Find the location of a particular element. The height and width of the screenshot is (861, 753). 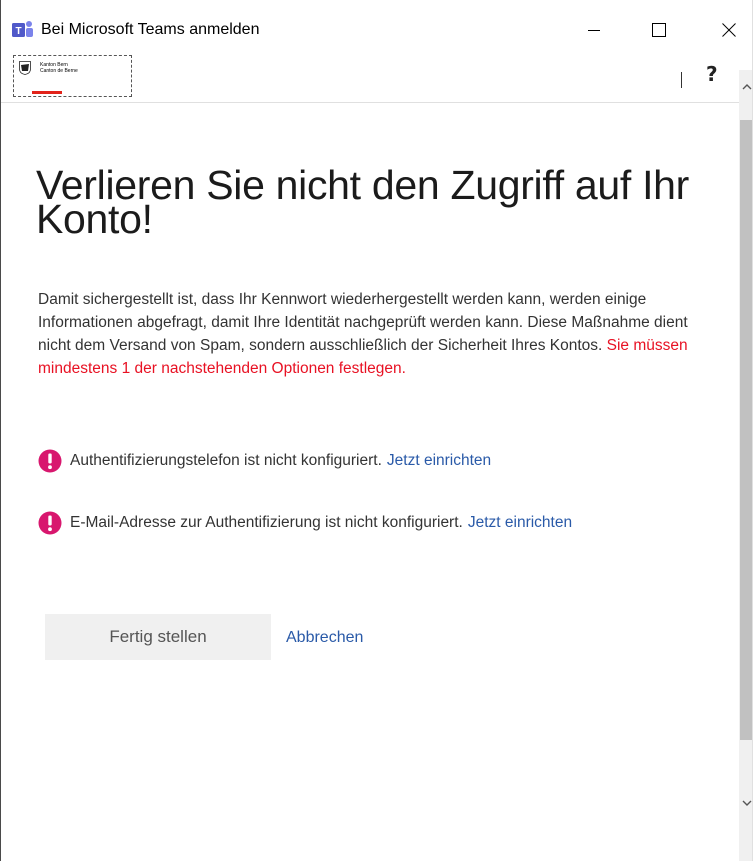

scroll-down-button is located at coordinates (745, 803).